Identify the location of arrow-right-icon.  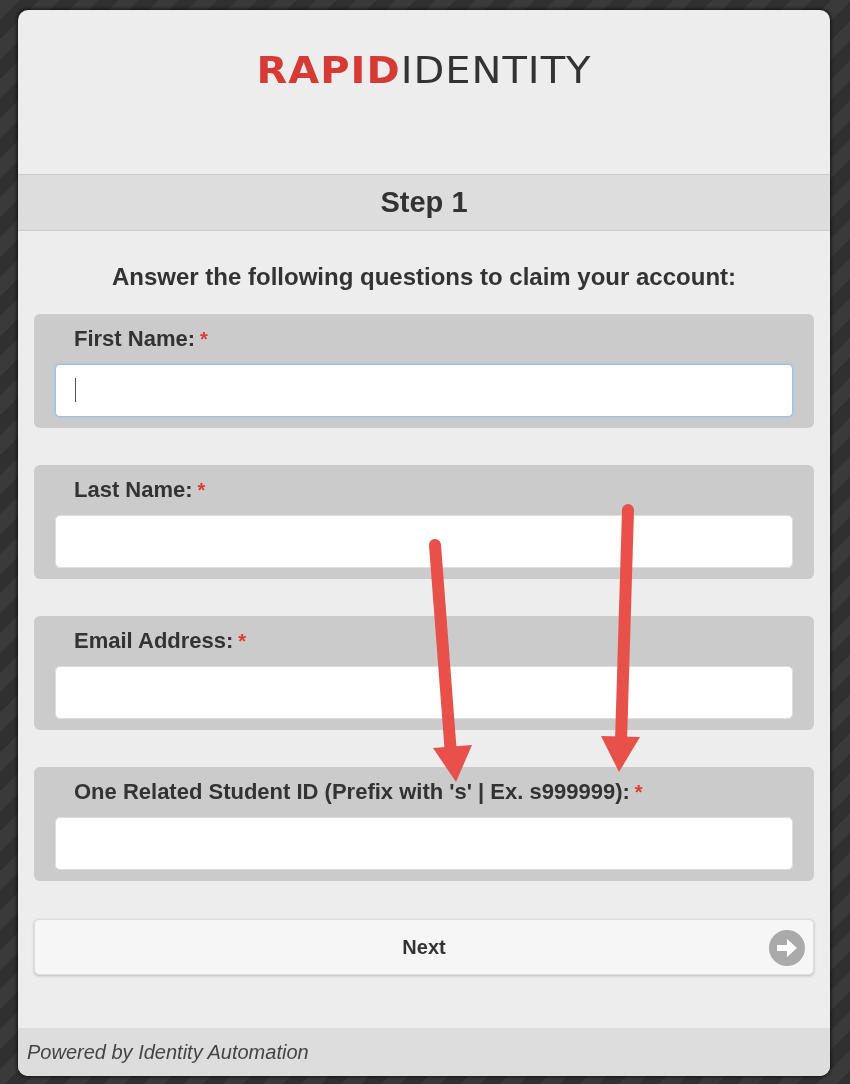
(787, 948).